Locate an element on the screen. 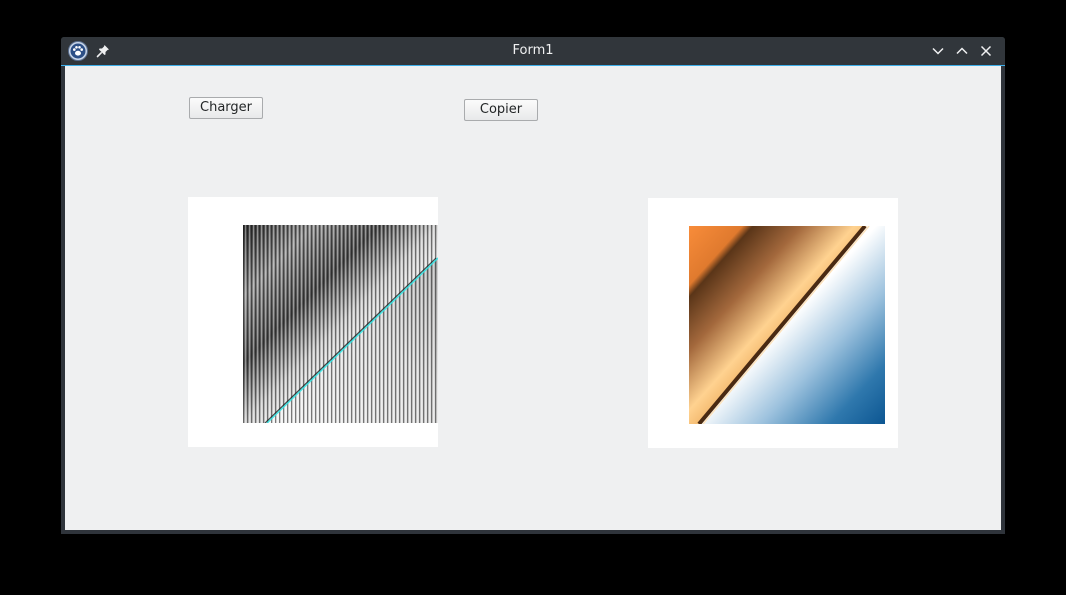  source-image-box is located at coordinates (313, 322).